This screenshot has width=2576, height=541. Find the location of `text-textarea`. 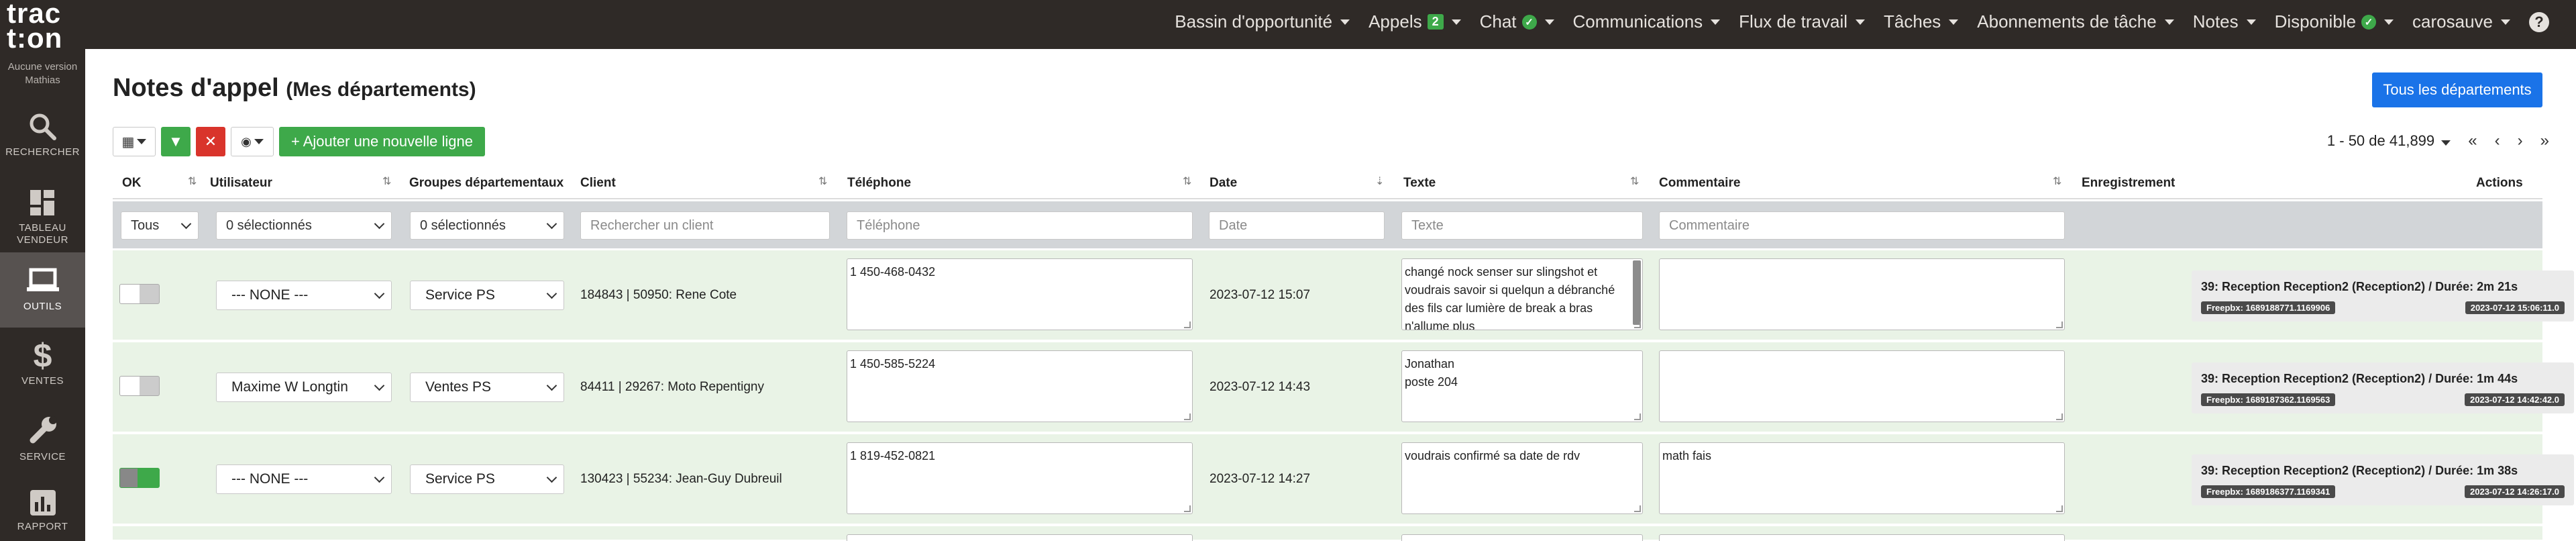

text-textarea is located at coordinates (1522, 537).